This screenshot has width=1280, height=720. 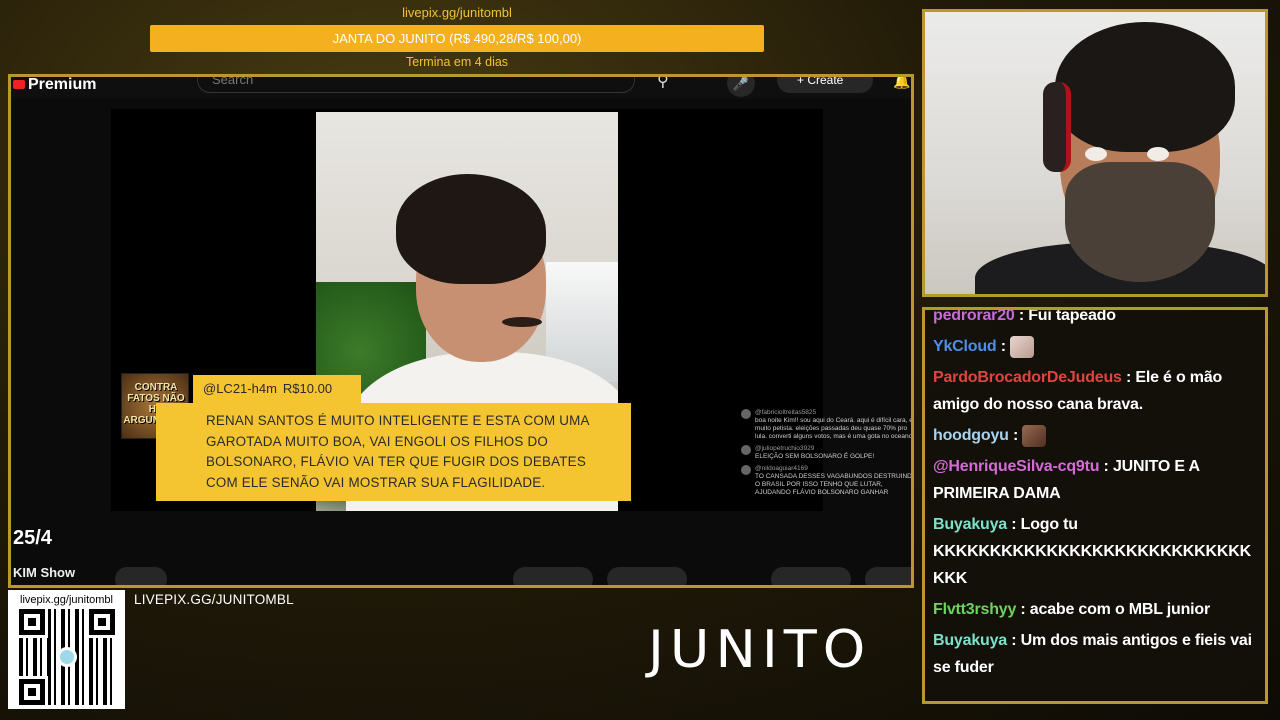 I want to click on chat-message: pedrorar20 : Fui tapeado, so click(x=1097, y=318).